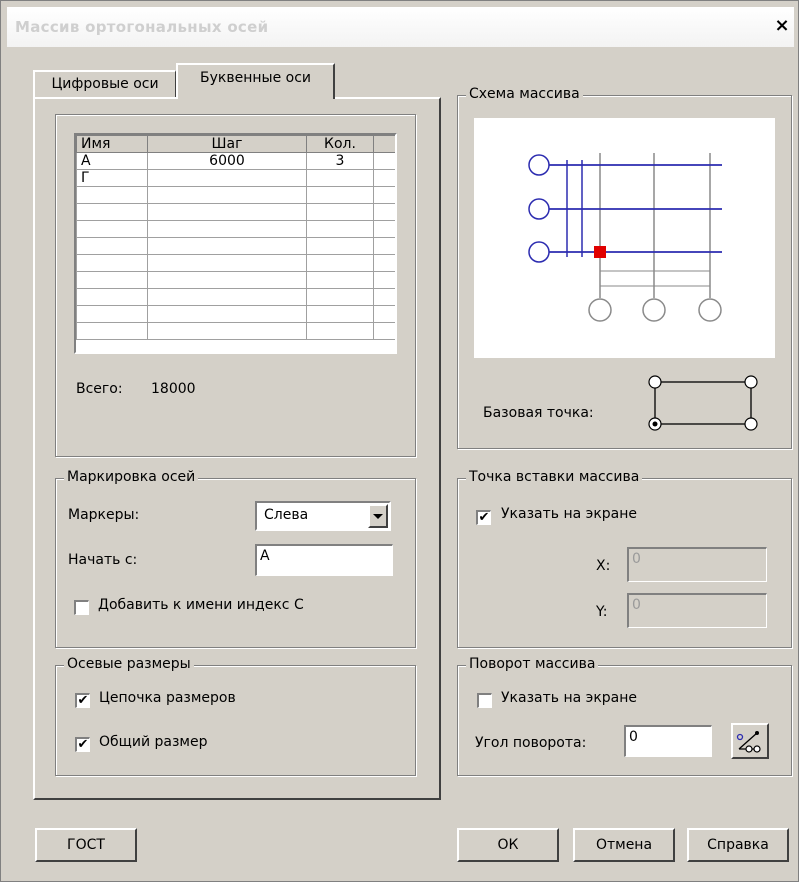 The width and height of the screenshot is (799, 882). I want to click on add-index-label: Добавить к имени индекс С, so click(201, 605).